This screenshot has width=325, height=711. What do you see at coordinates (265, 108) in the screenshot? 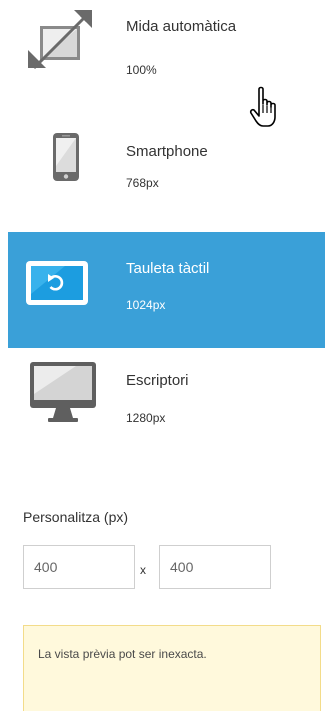
I see `hand-pointer-icon` at bounding box center [265, 108].